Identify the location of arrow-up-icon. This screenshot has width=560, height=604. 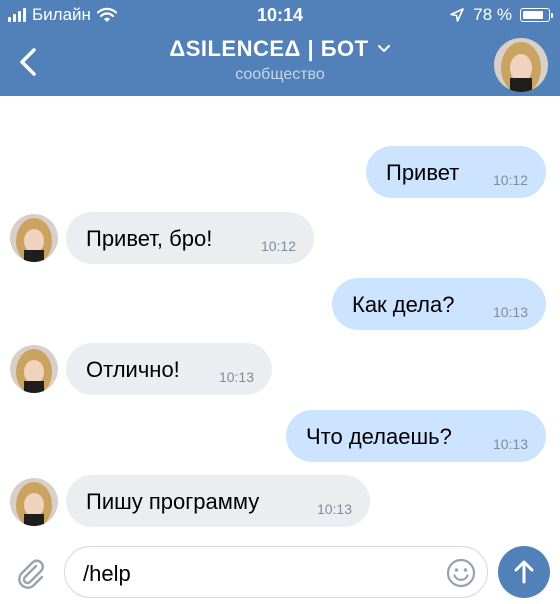
(524, 572).